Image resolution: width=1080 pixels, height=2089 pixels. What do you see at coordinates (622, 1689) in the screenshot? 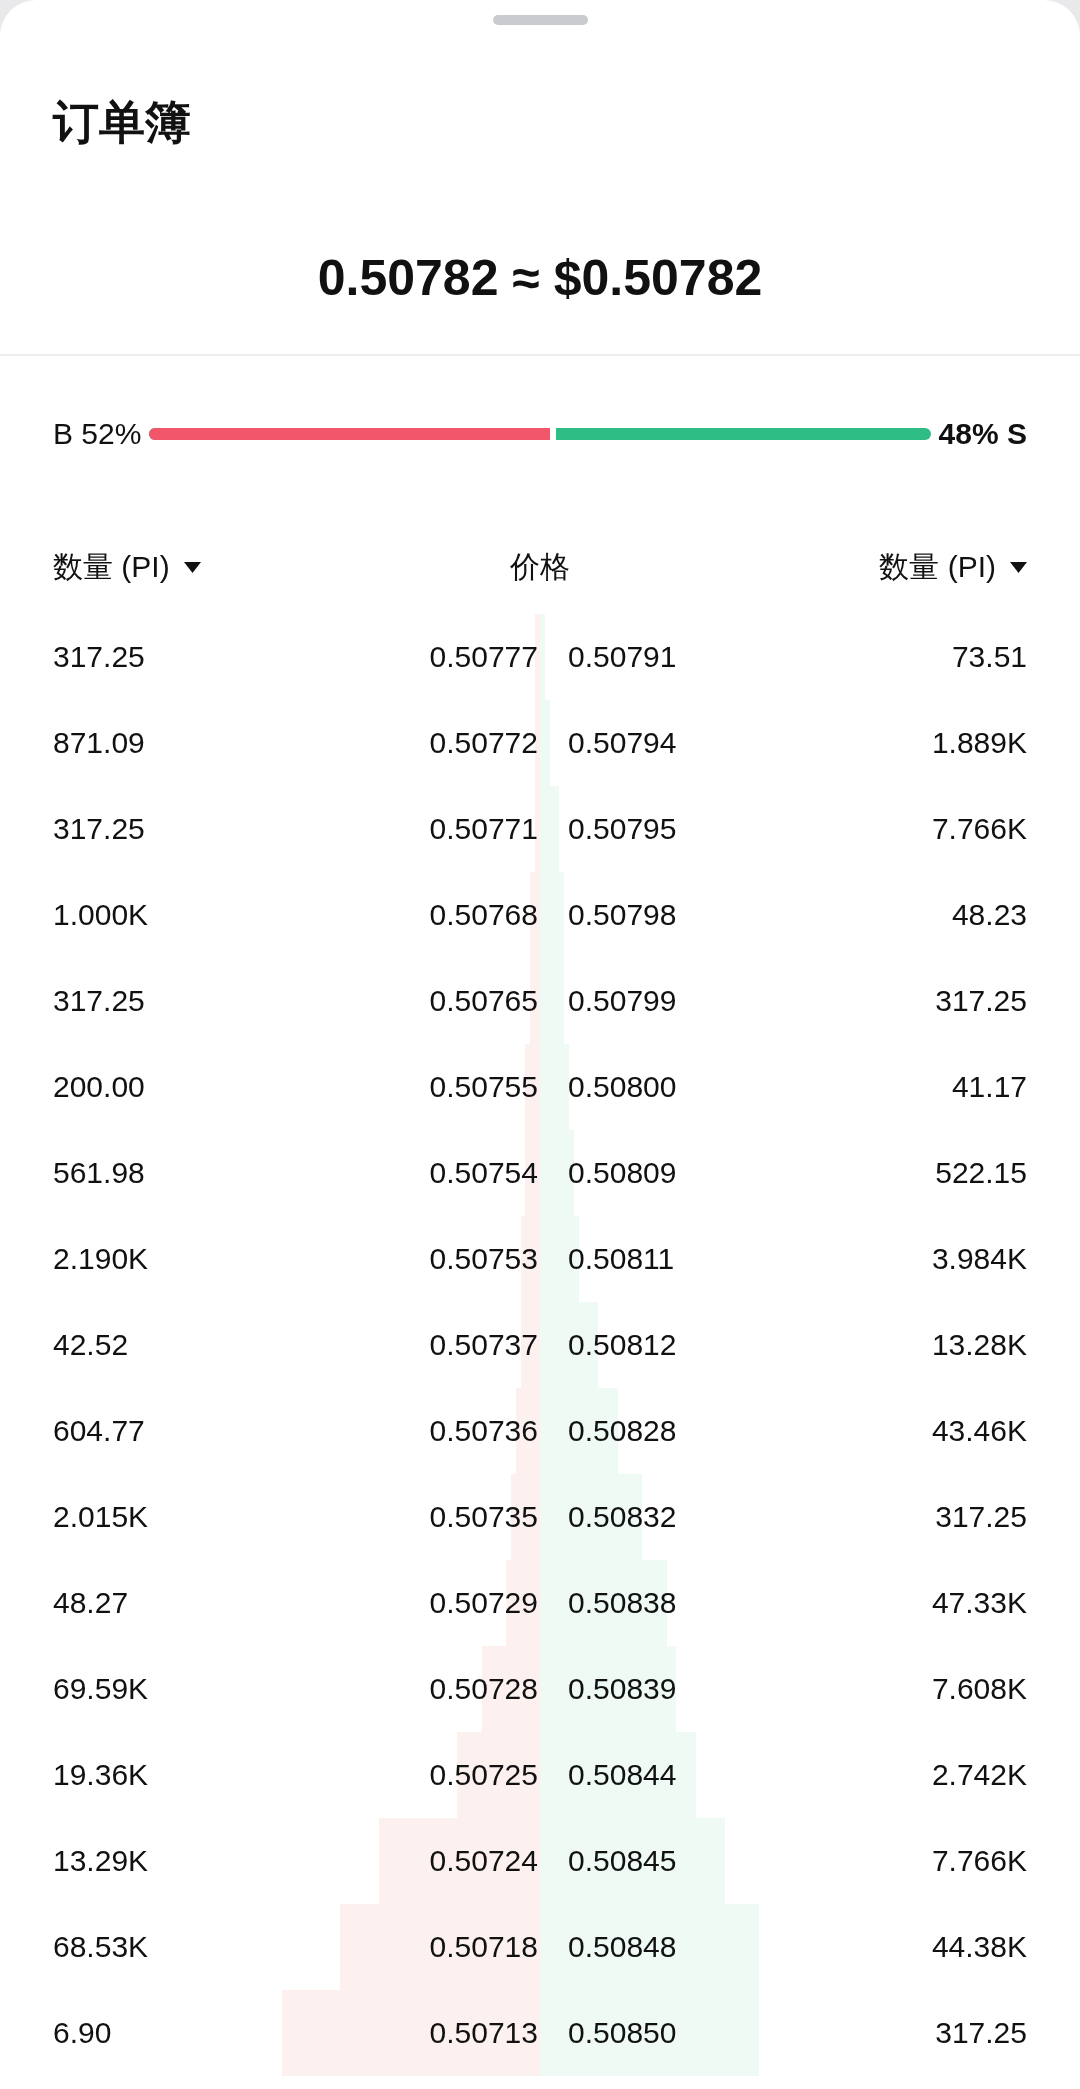
I see `ask-price: 0.50839` at bounding box center [622, 1689].